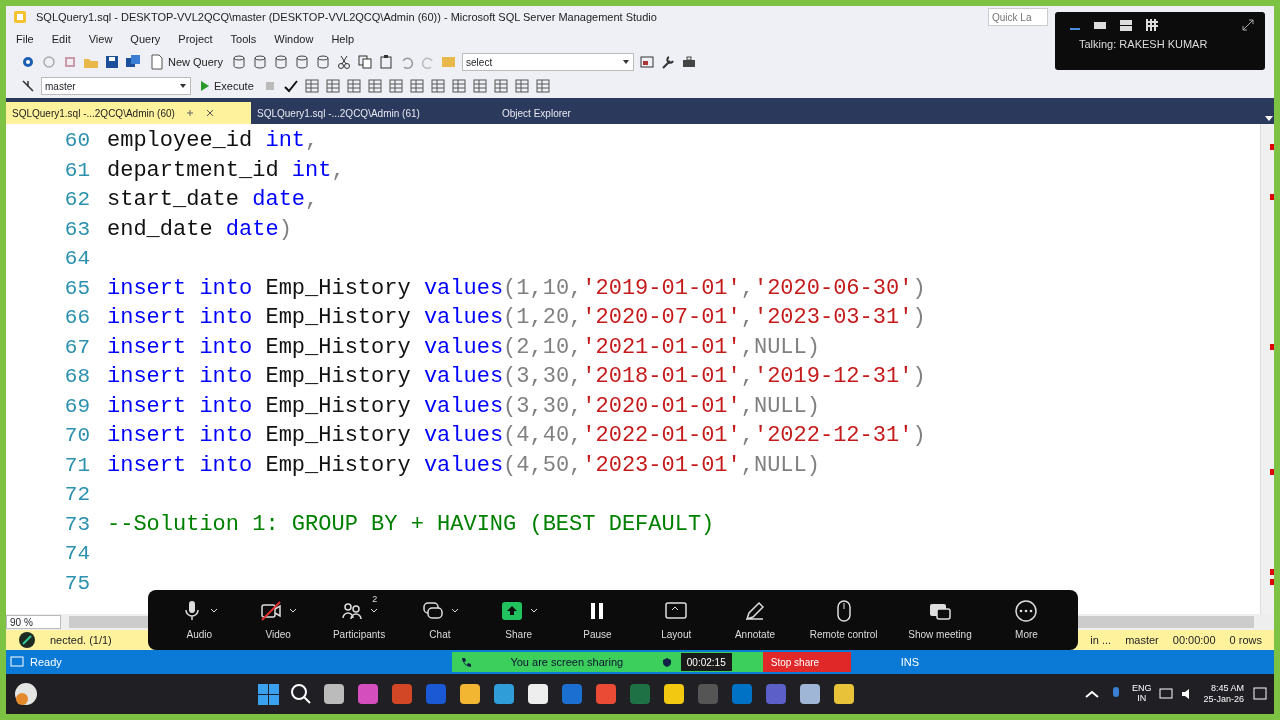 The height and width of the screenshot is (720, 1280). Describe the element at coordinates (20, 17) in the screenshot. I see `app-logo-icon` at that location.